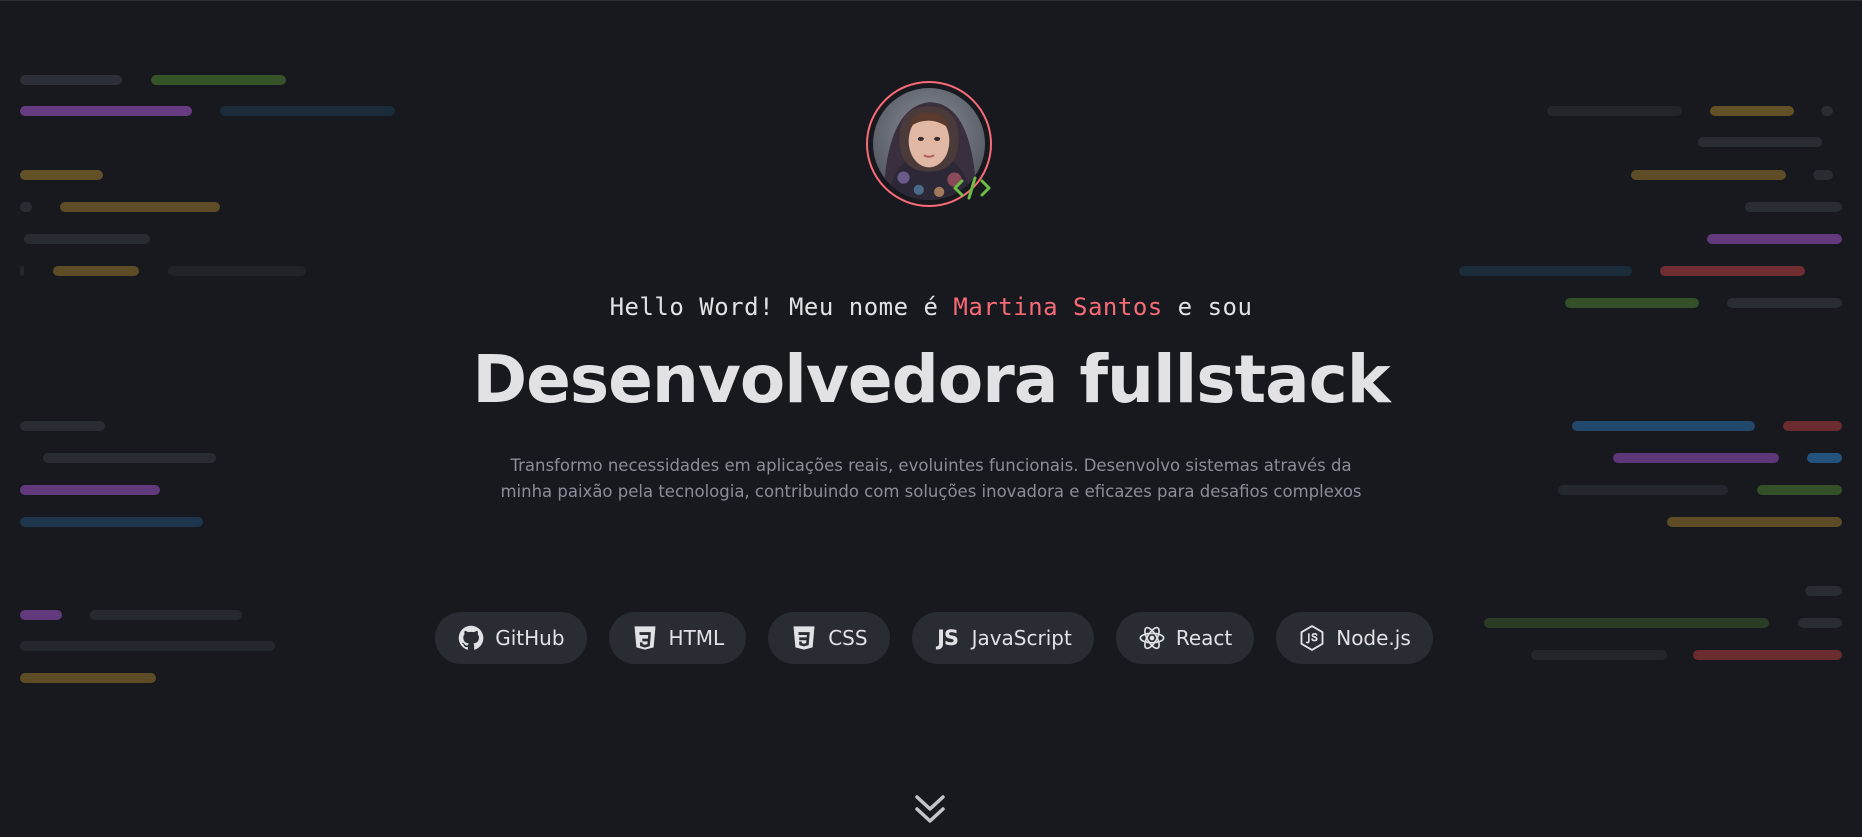  What do you see at coordinates (1204, 638) in the screenshot?
I see `tech-chip-label: React` at bounding box center [1204, 638].